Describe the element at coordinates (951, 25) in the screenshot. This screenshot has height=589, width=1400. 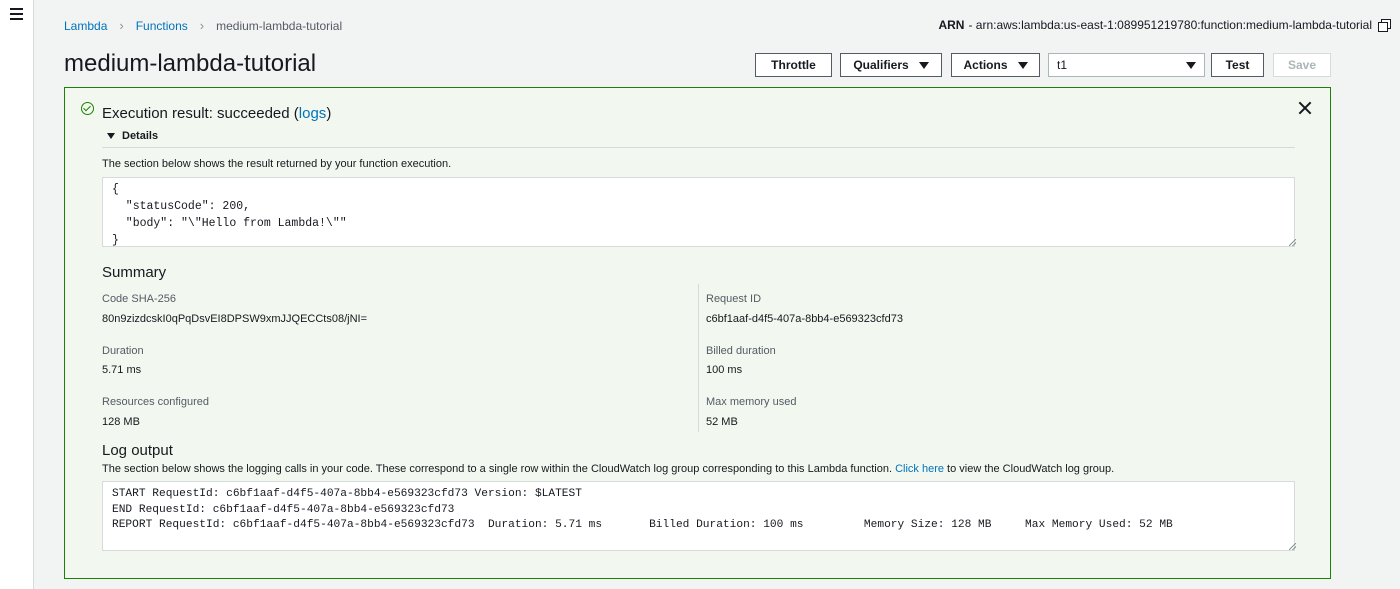
I see `arn-label: ARN` at that location.